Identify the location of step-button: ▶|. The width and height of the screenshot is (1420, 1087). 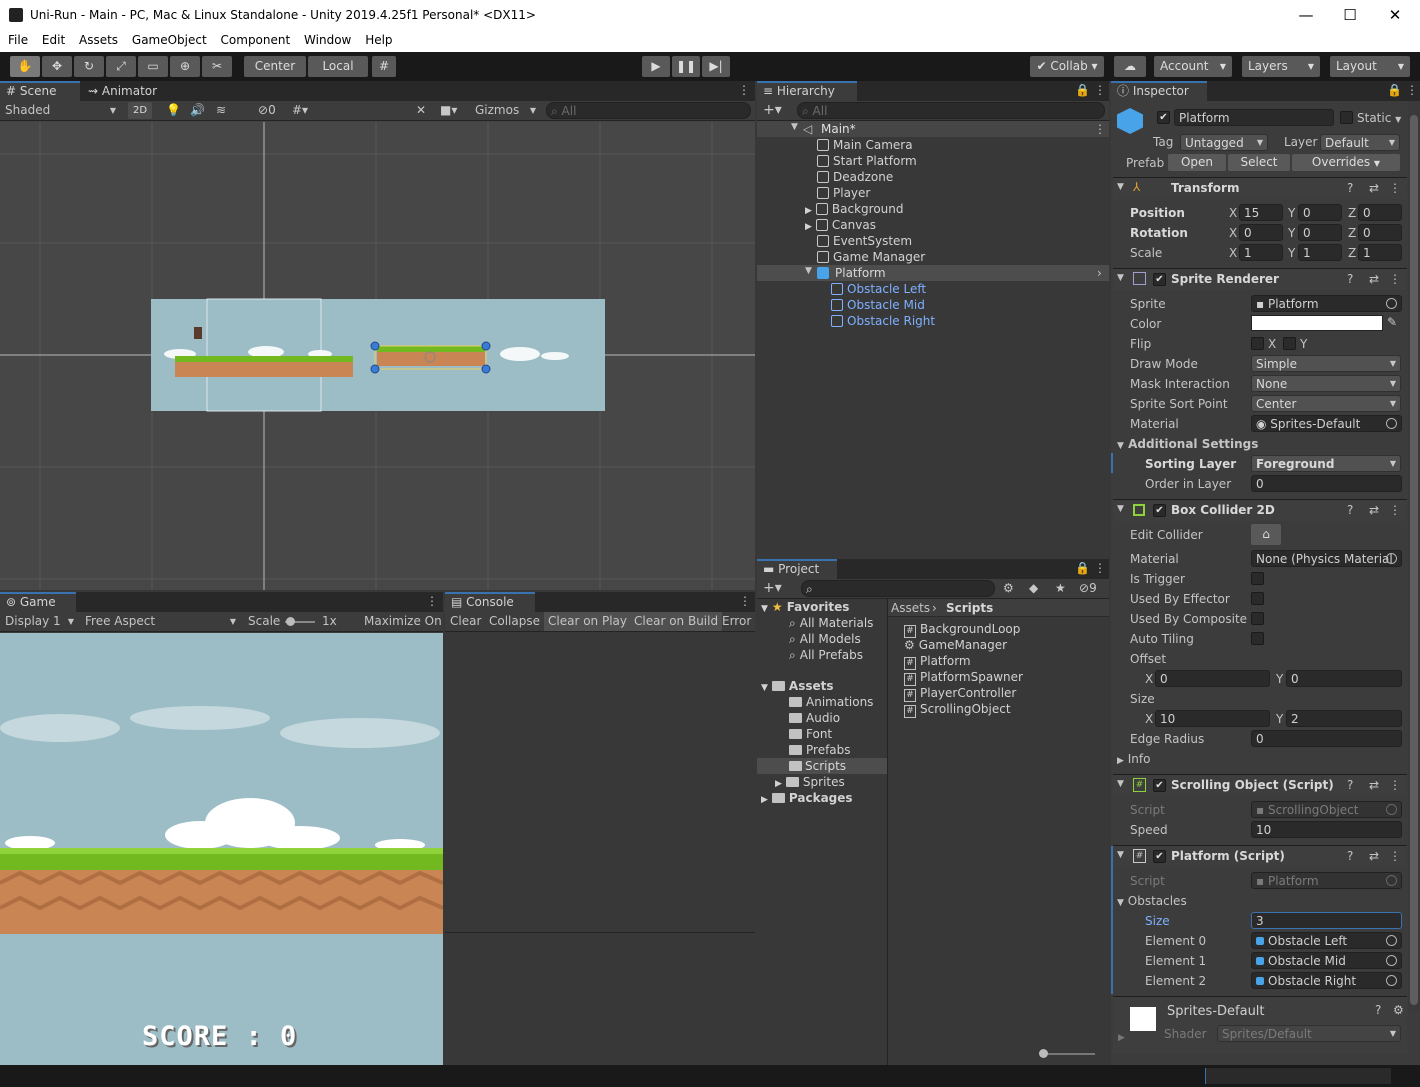
(716, 66).